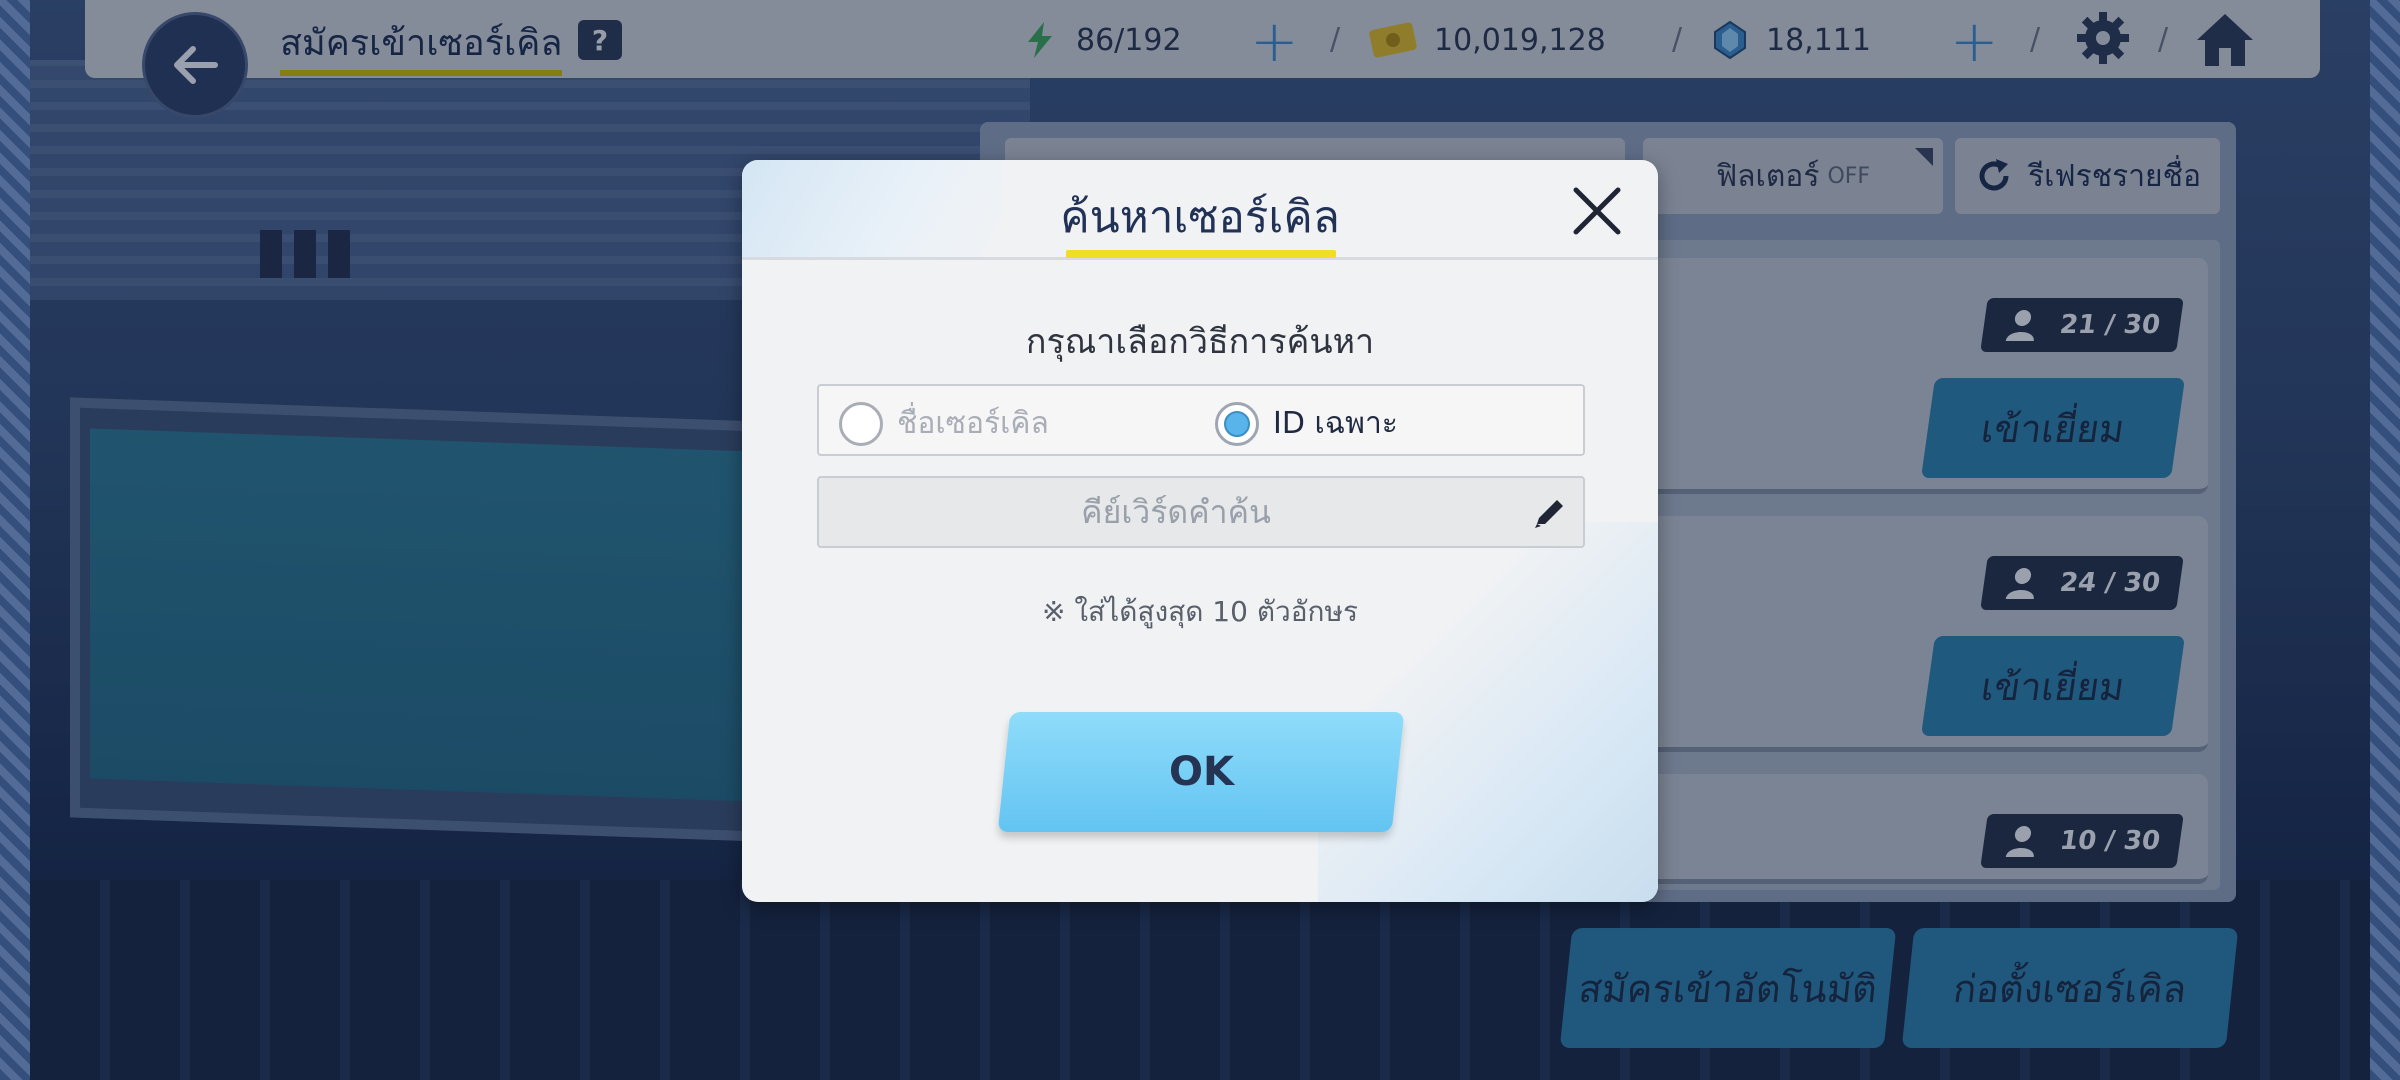 This screenshot has height=1080, width=2400. What do you see at coordinates (1201, 420) in the screenshot?
I see `search-method-group: ชื่อเซอร์เคิล ID เฉพาะ` at bounding box center [1201, 420].